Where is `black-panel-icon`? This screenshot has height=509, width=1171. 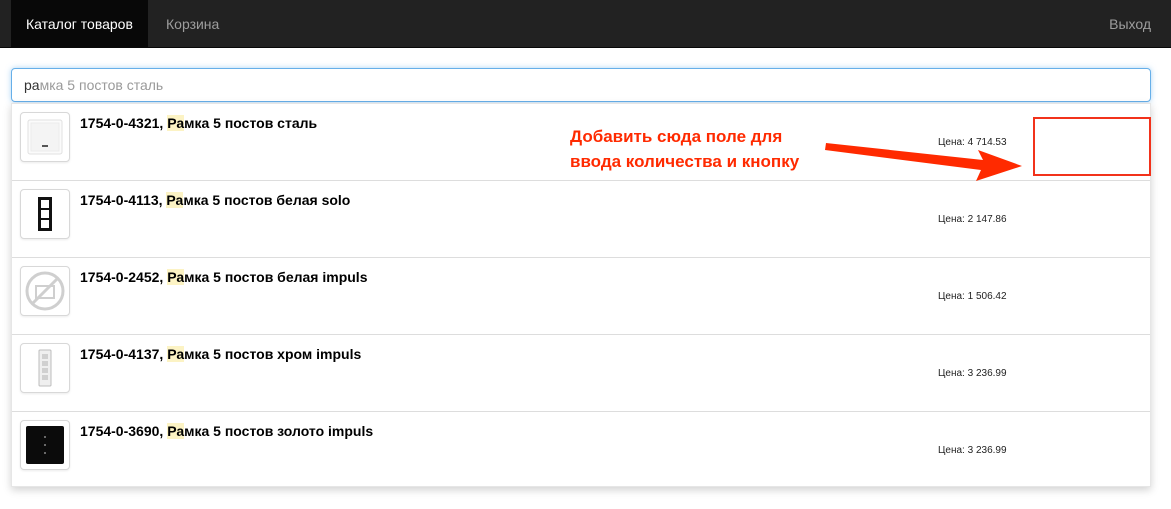
black-panel-icon is located at coordinates (45, 445).